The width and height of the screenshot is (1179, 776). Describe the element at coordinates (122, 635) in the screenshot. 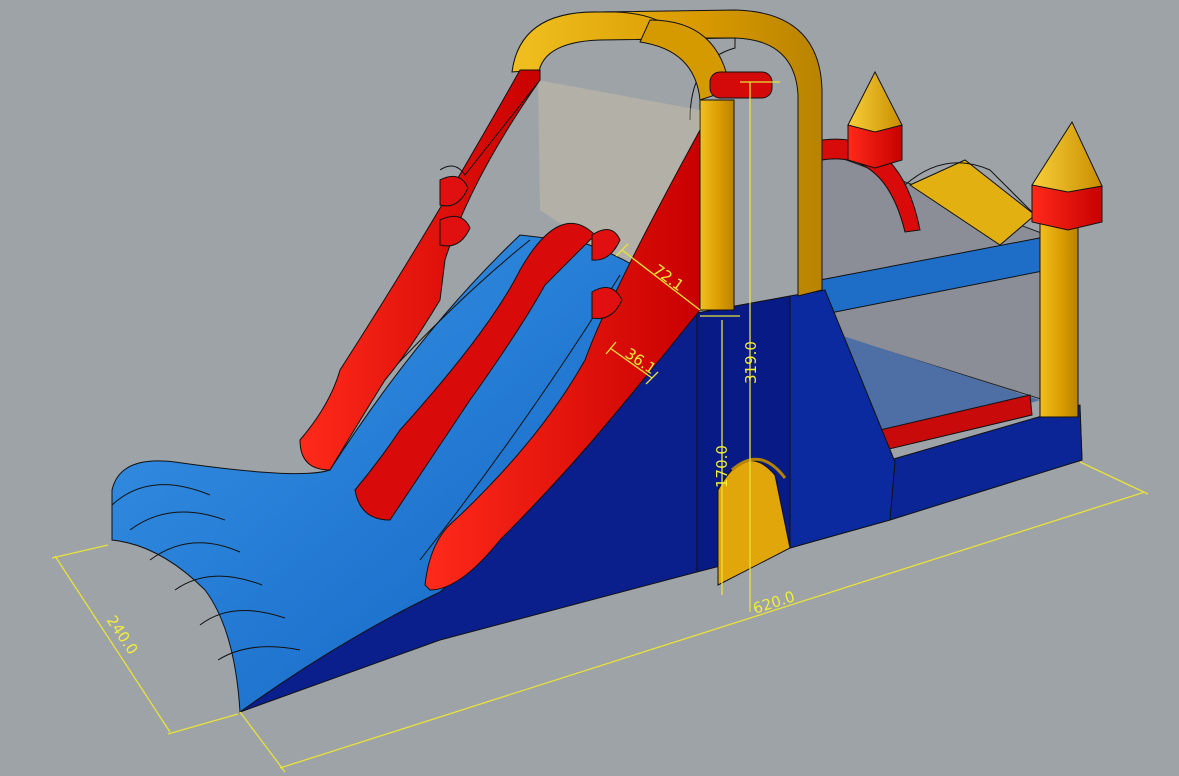

I see `dimension-depth-label: 240.0` at that location.